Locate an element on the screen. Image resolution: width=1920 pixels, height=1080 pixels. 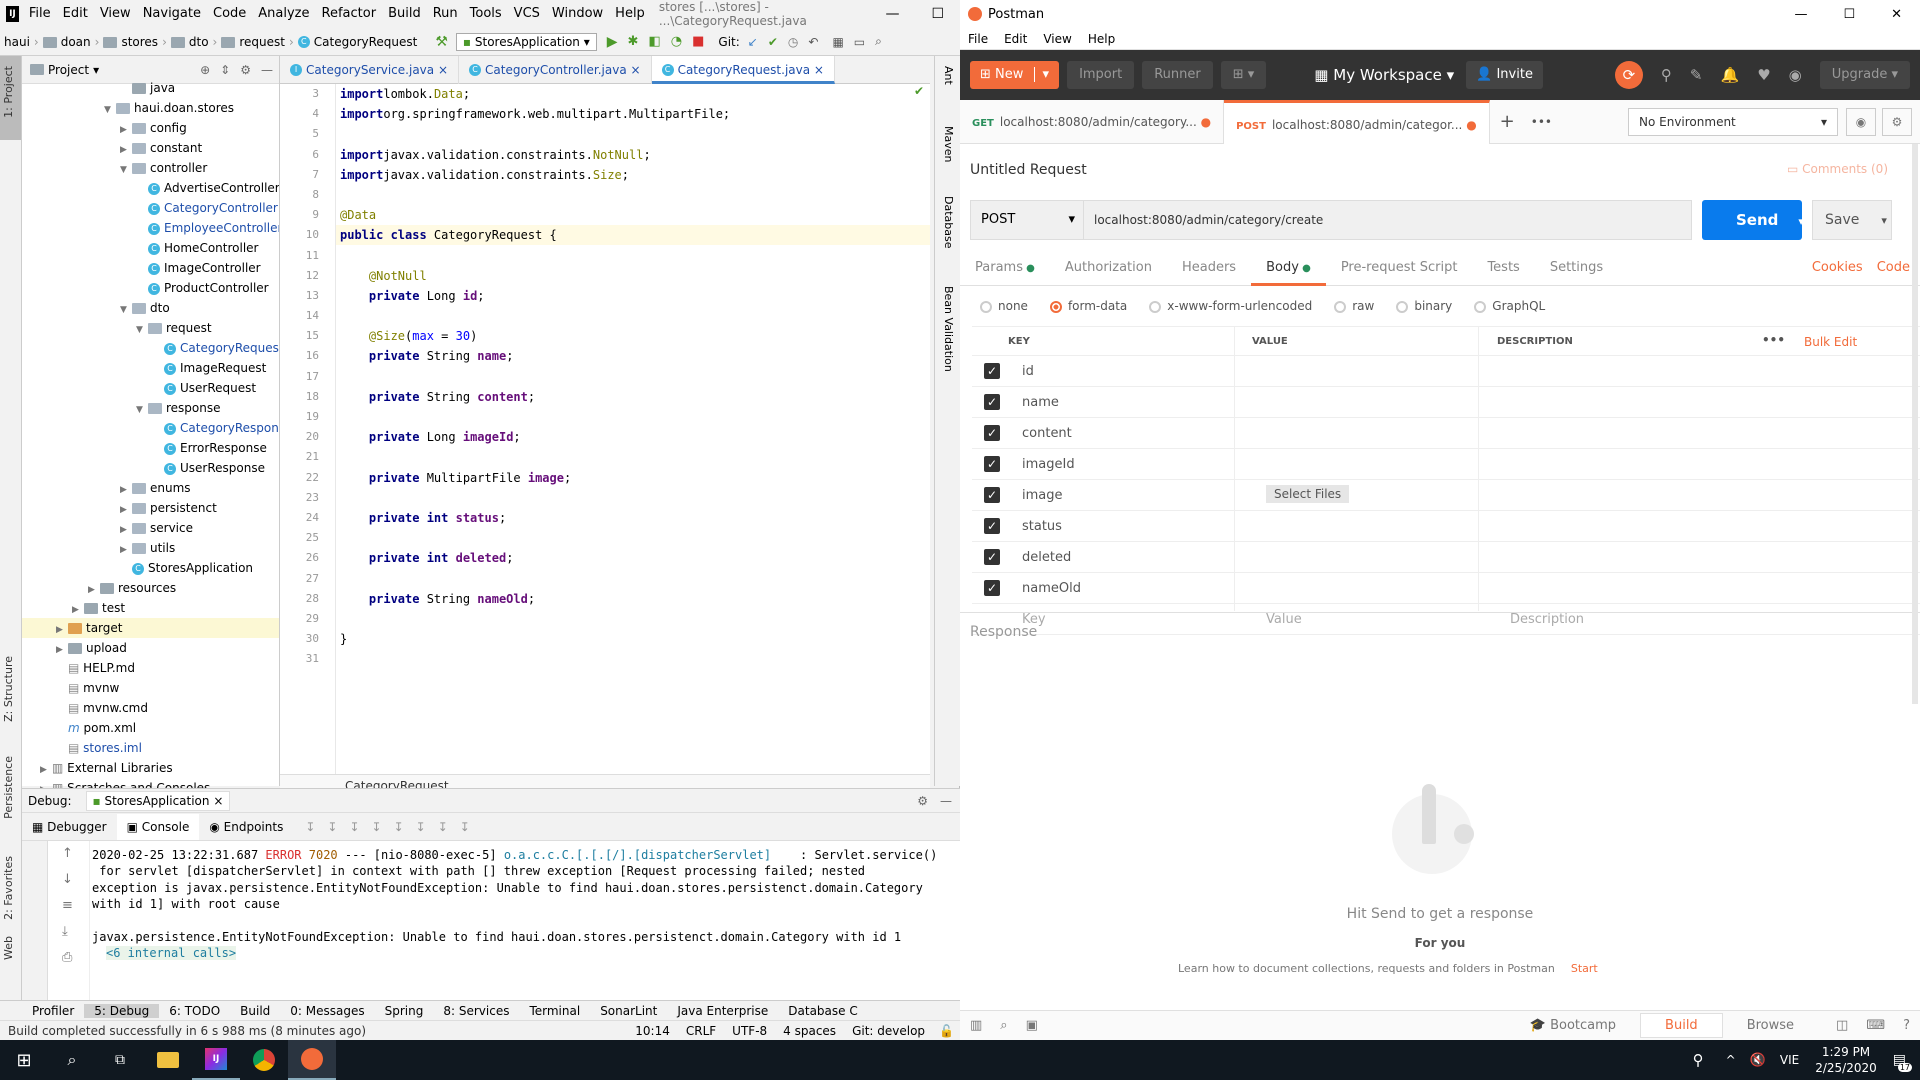
cookies-link: Cookies is located at coordinates (1837, 267).